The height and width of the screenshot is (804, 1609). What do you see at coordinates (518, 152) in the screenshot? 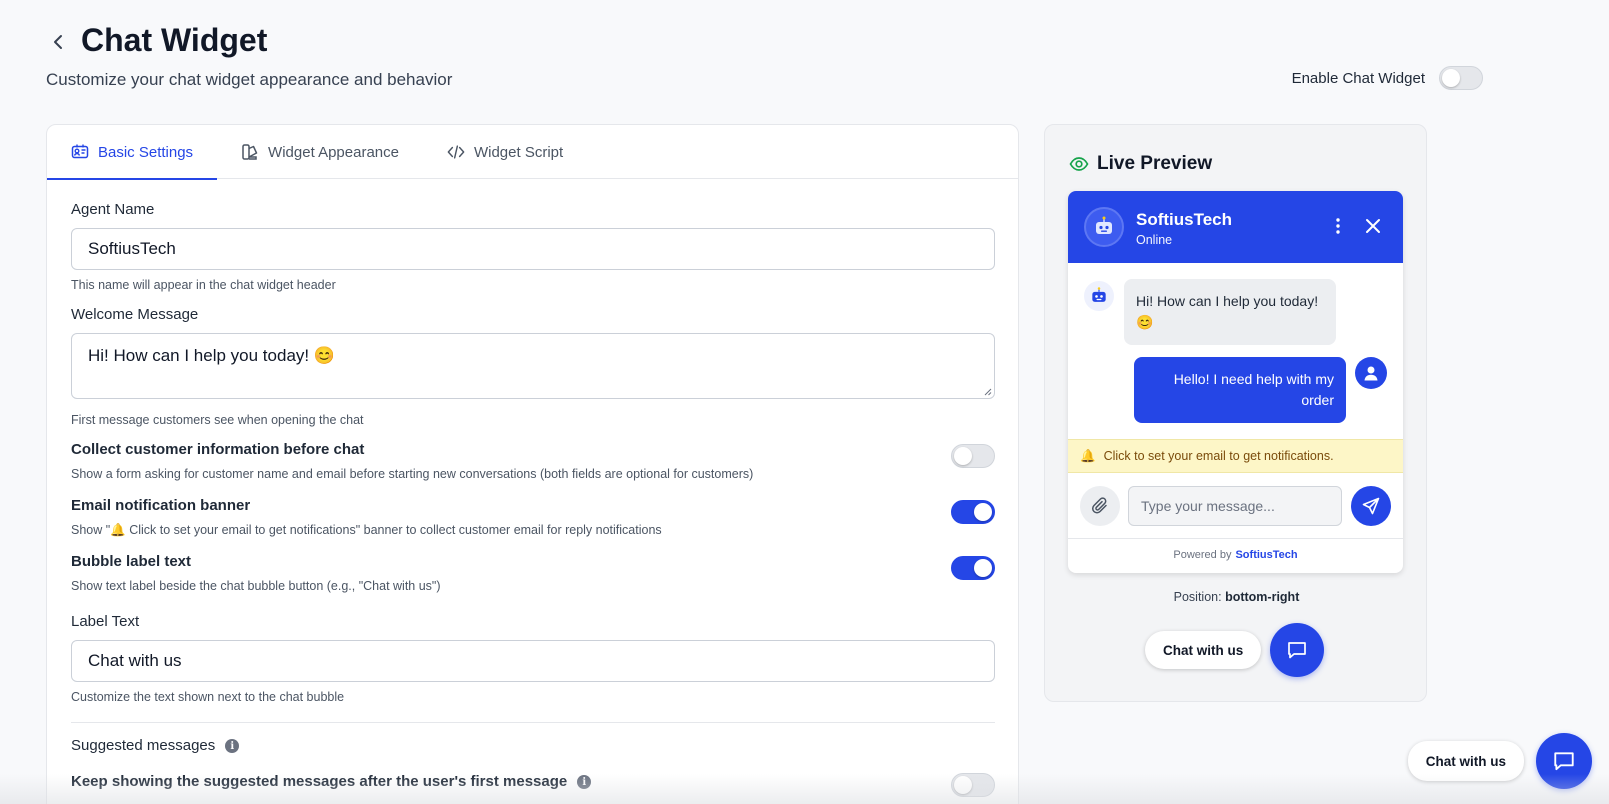
I see `tab-label: Widget Script` at bounding box center [518, 152].